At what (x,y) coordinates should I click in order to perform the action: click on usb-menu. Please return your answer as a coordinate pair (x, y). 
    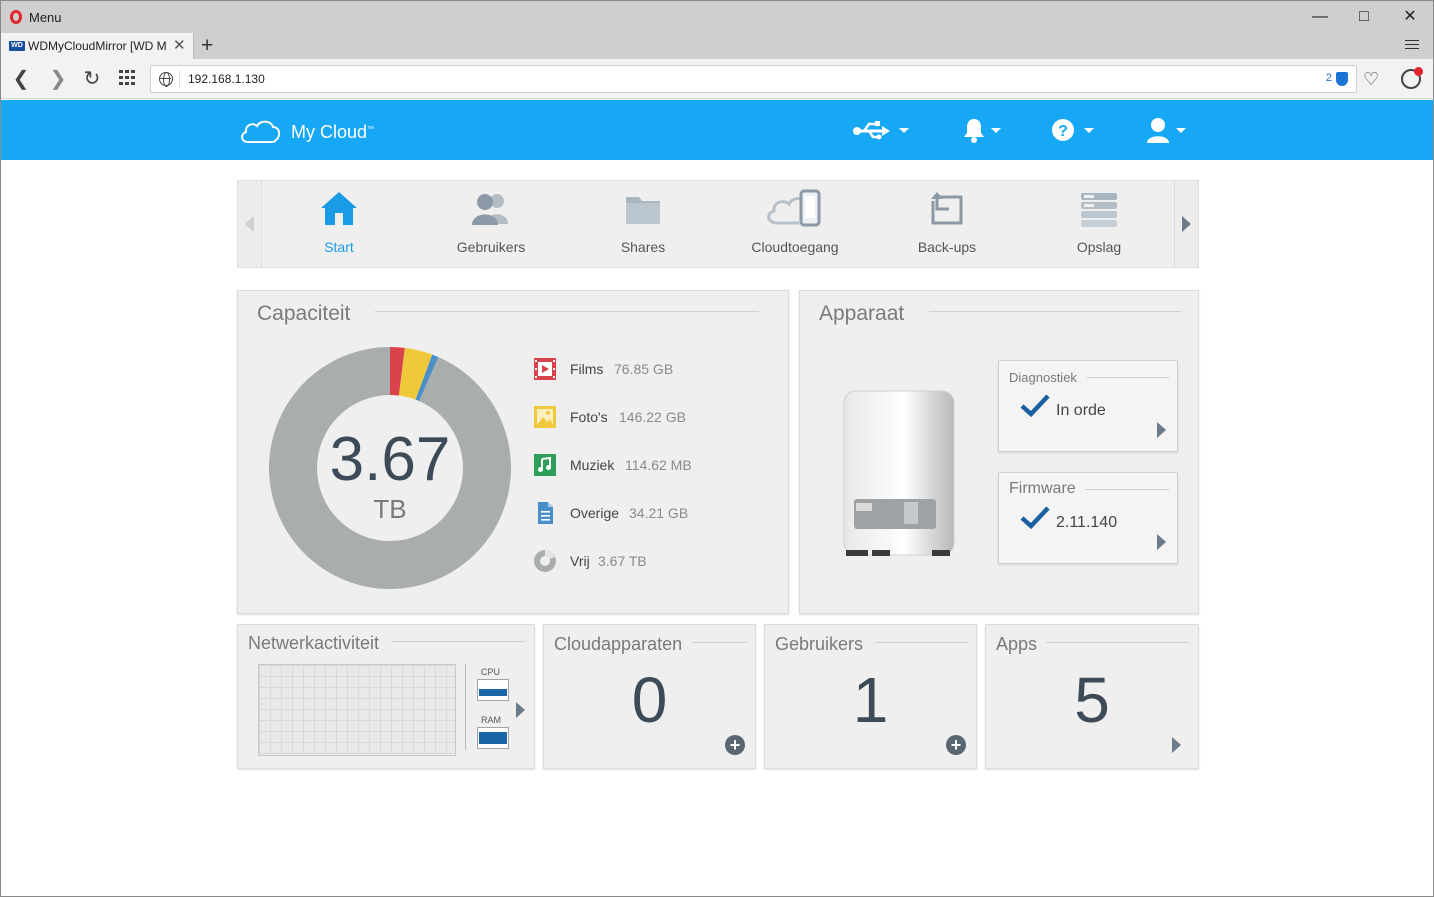
    Looking at the image, I should click on (882, 130).